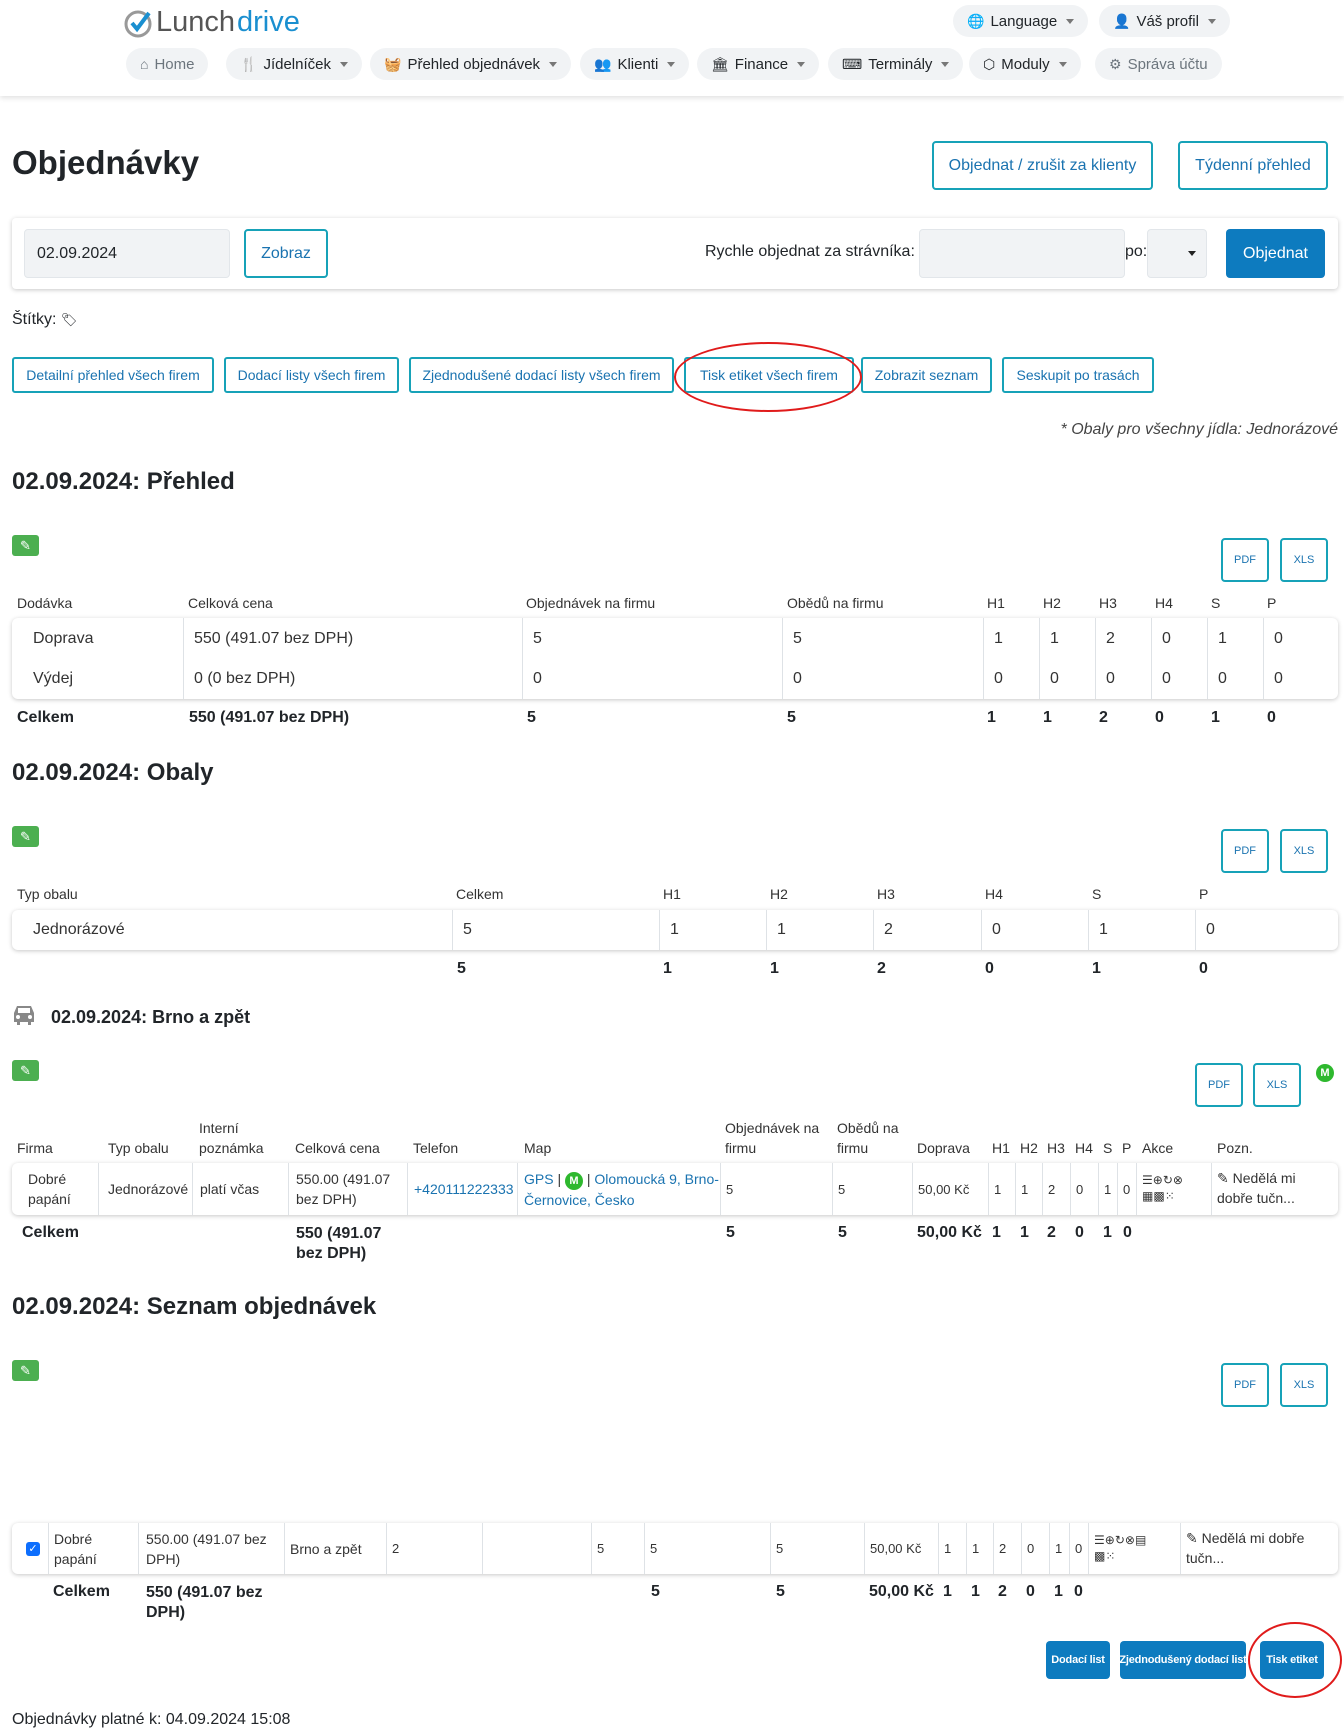 This screenshot has height=1735, width=1344. I want to click on col-header: Obědů na firmu, so click(835, 603).